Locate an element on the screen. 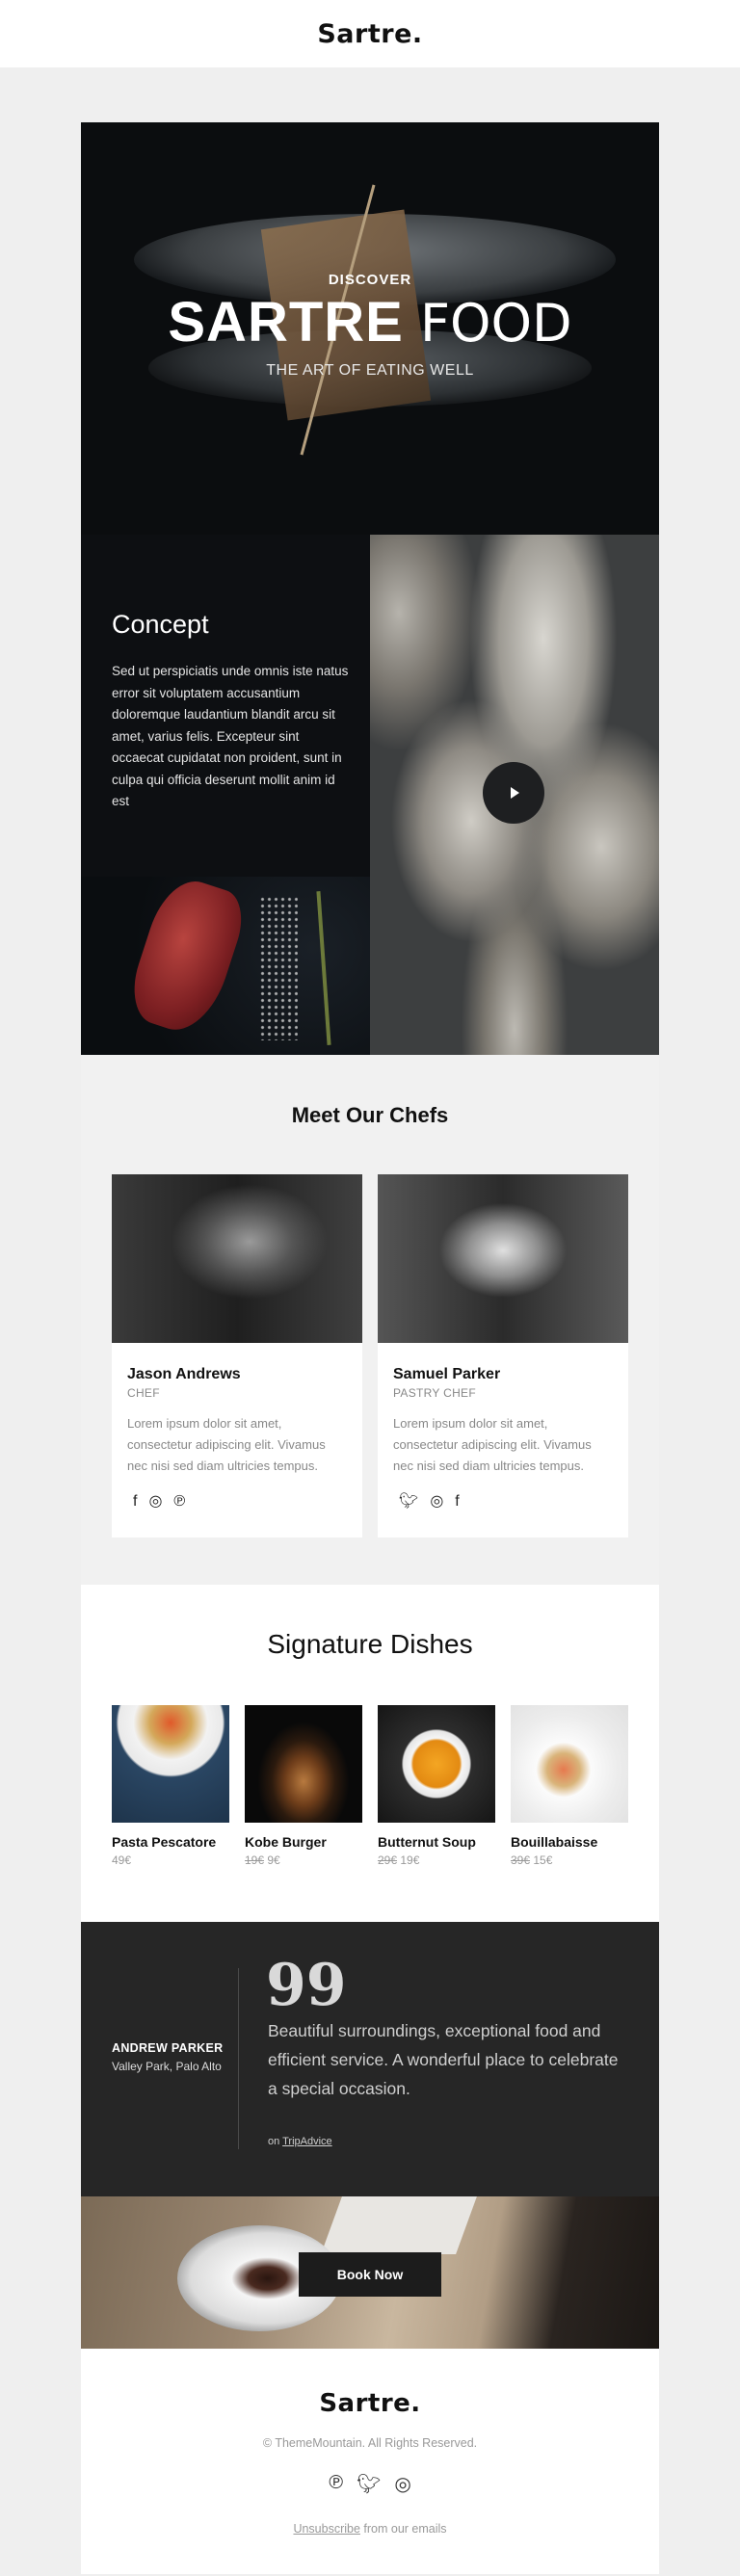  dish-card: Kobe Burger 19€ 9€ is located at coordinates (303, 1786).